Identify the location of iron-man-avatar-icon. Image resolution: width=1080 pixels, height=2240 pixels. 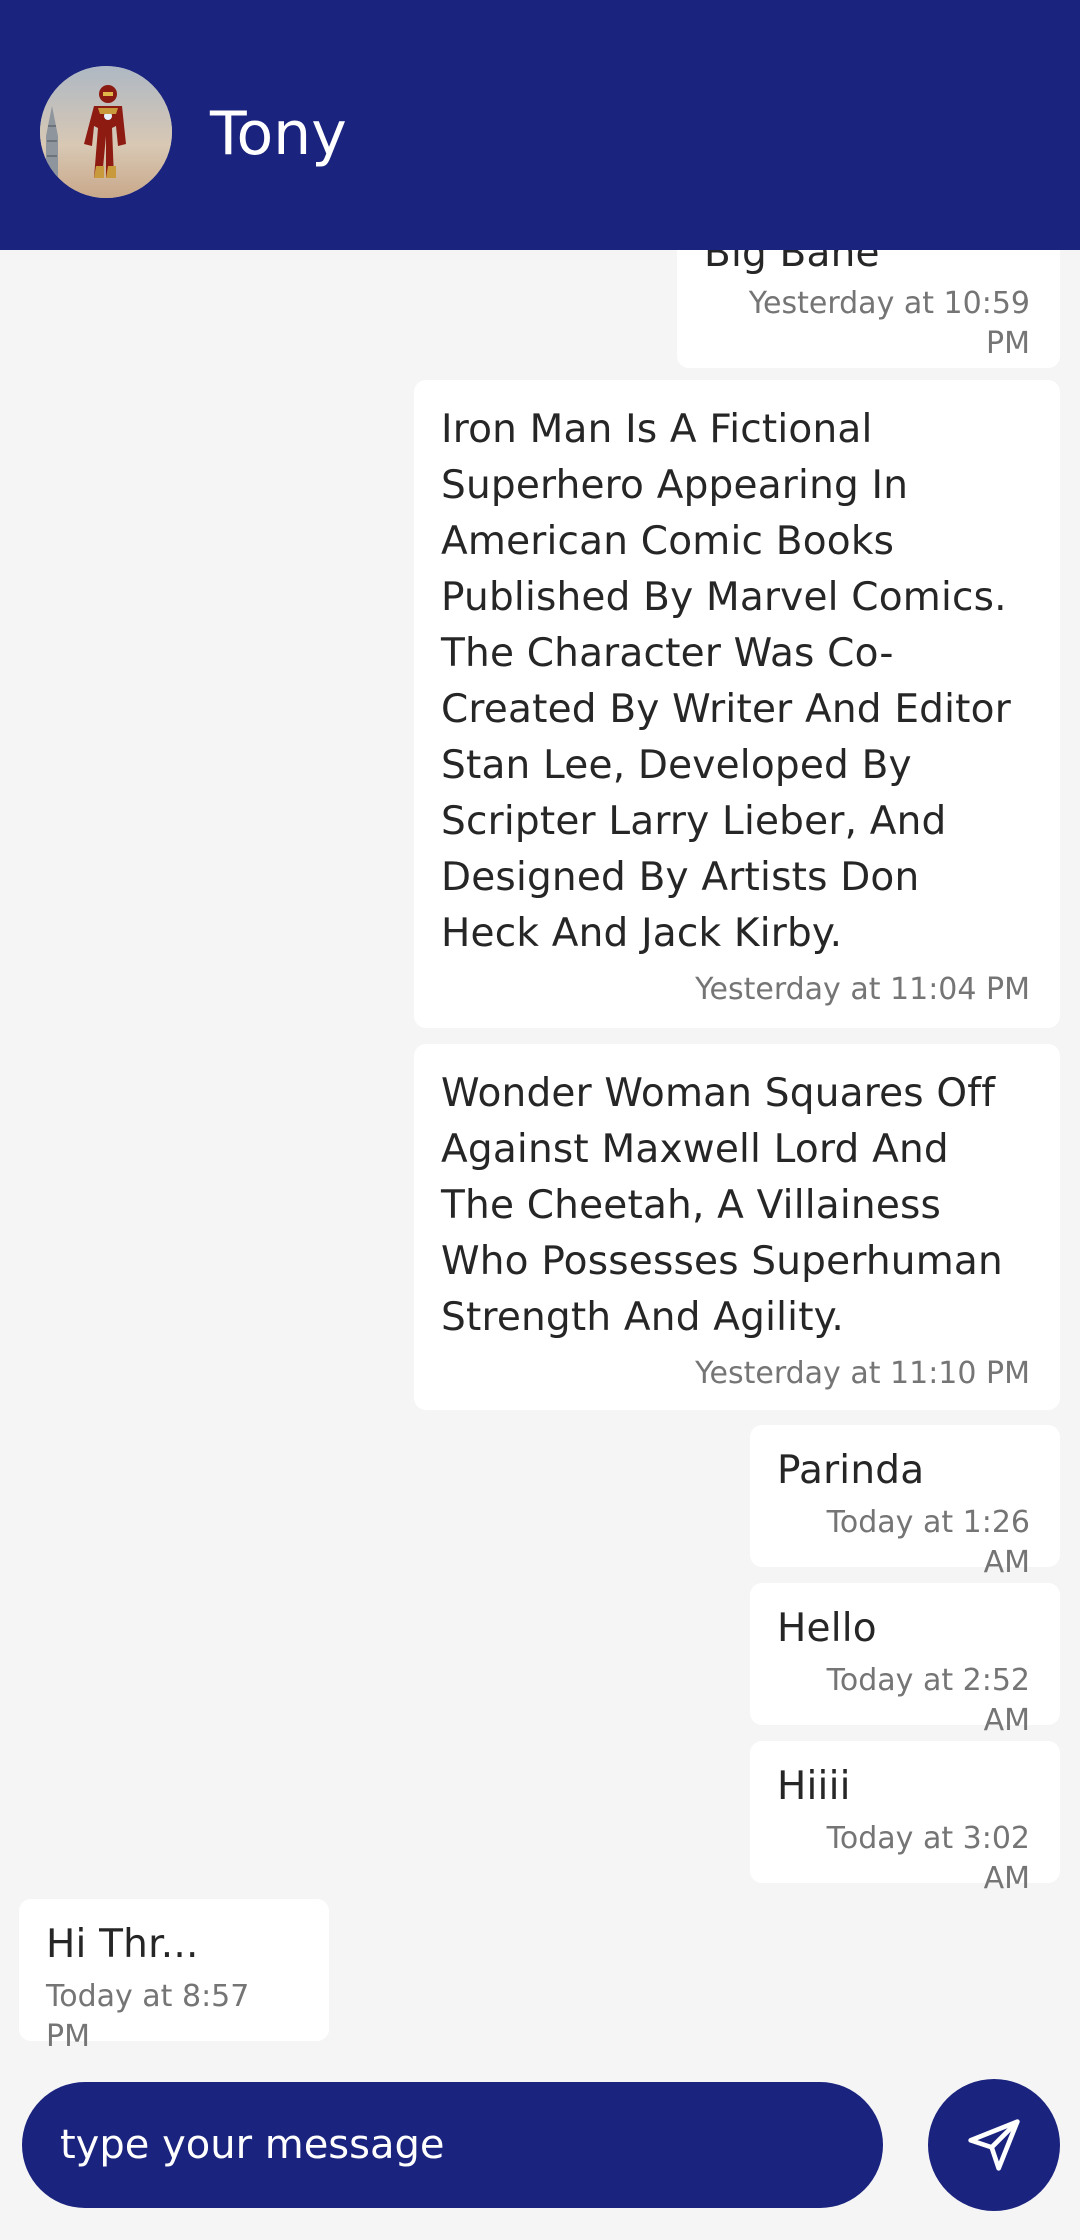
(106, 132).